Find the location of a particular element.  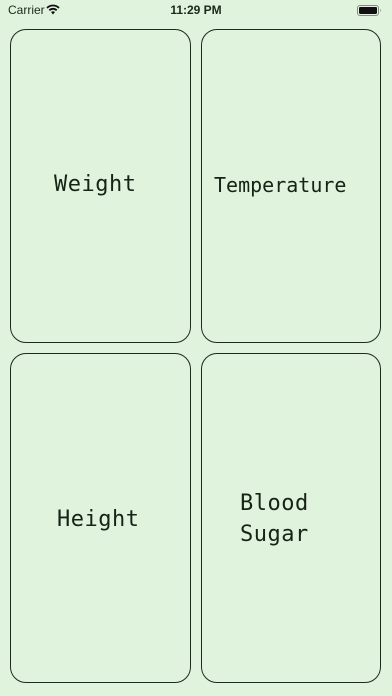

height-label: Height is located at coordinates (98, 519).